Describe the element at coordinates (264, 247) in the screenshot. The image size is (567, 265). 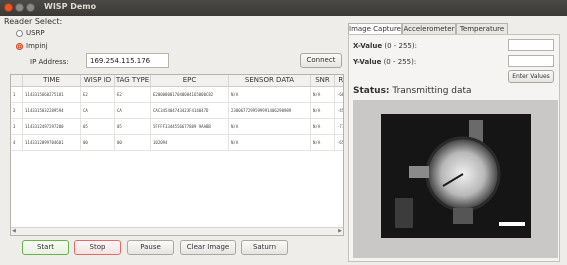
I see `saturn-button: Saturn` at that location.